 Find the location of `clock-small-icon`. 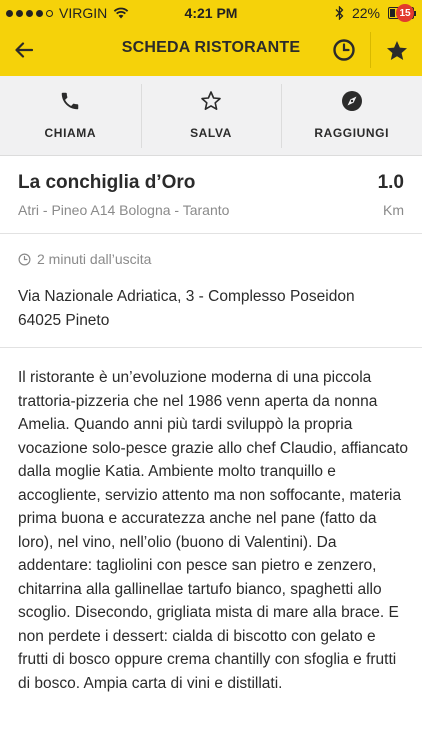

clock-small-icon is located at coordinates (24, 259).